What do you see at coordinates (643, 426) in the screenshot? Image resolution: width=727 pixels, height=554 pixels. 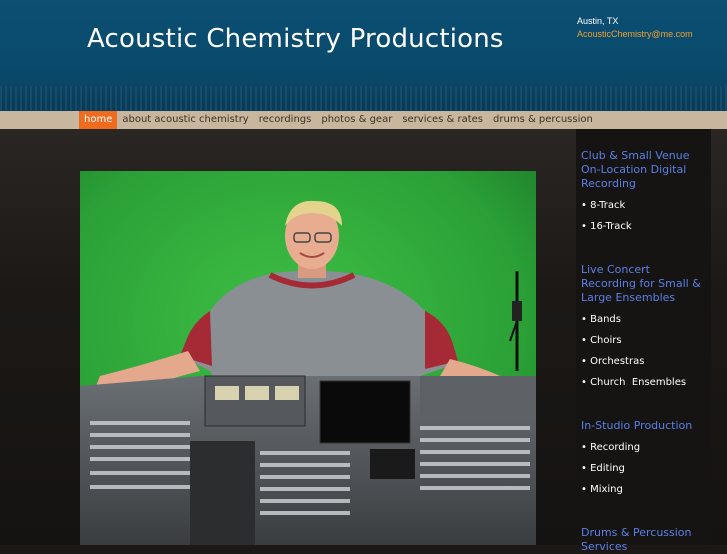 I see `sidebar-heading-in-studio: In-Studio Production` at bounding box center [643, 426].